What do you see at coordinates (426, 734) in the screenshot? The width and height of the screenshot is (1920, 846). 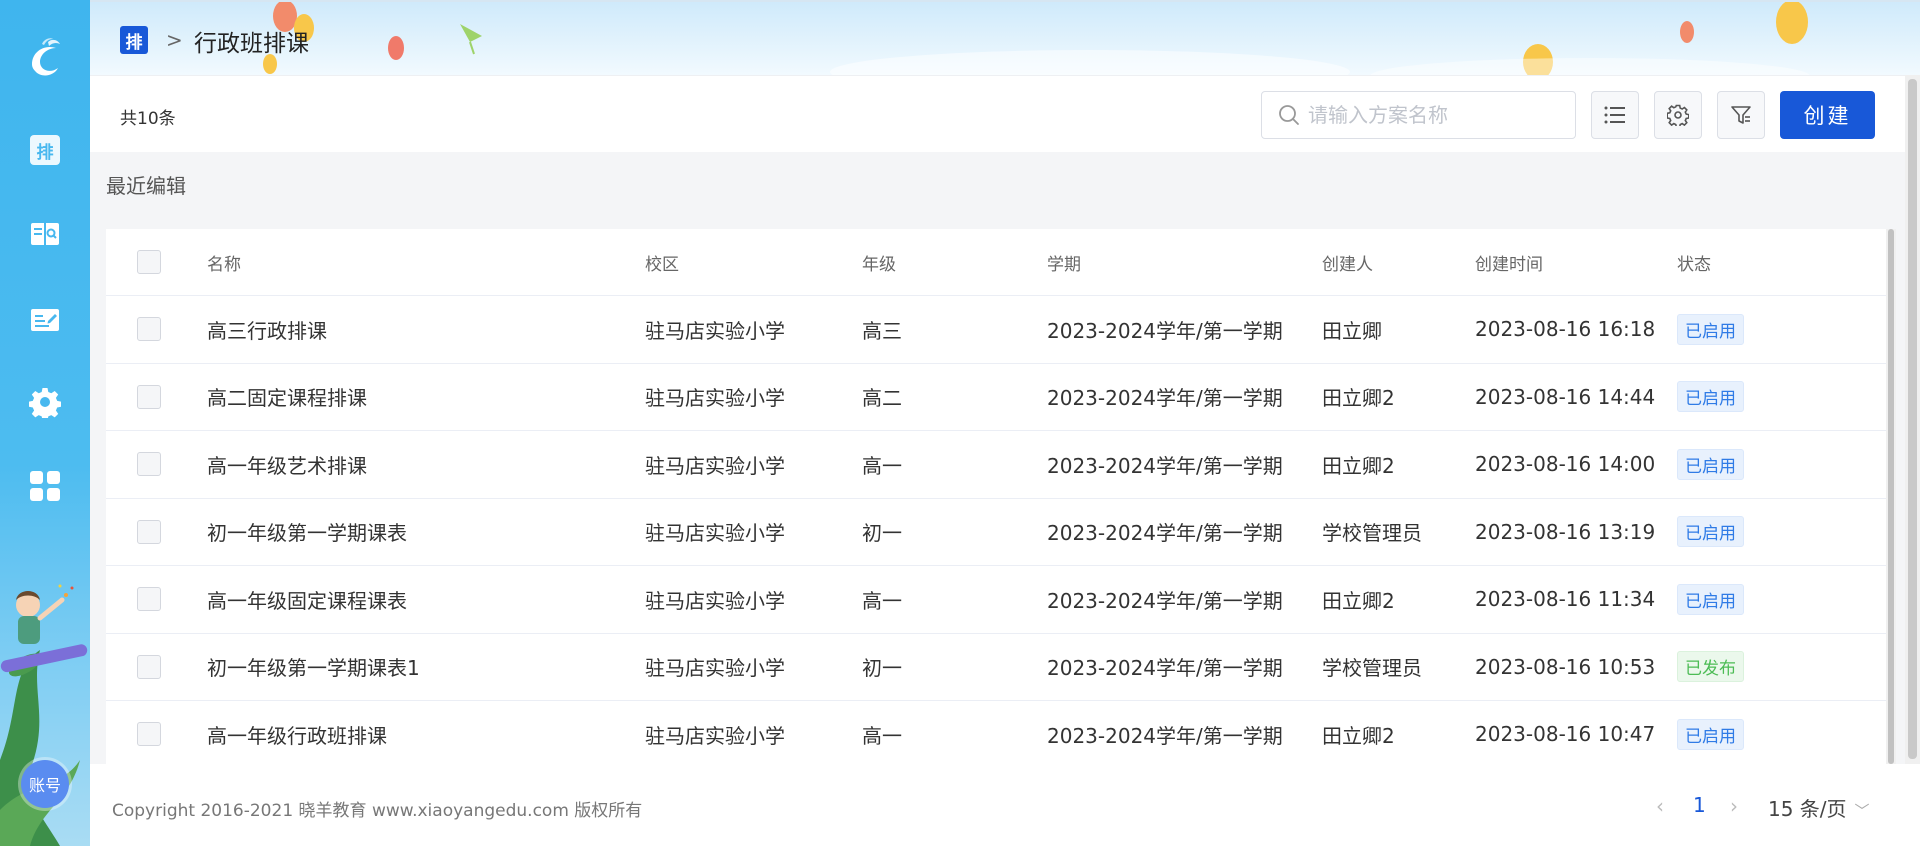 I see `row-name: 高一年级行政班排课` at bounding box center [426, 734].